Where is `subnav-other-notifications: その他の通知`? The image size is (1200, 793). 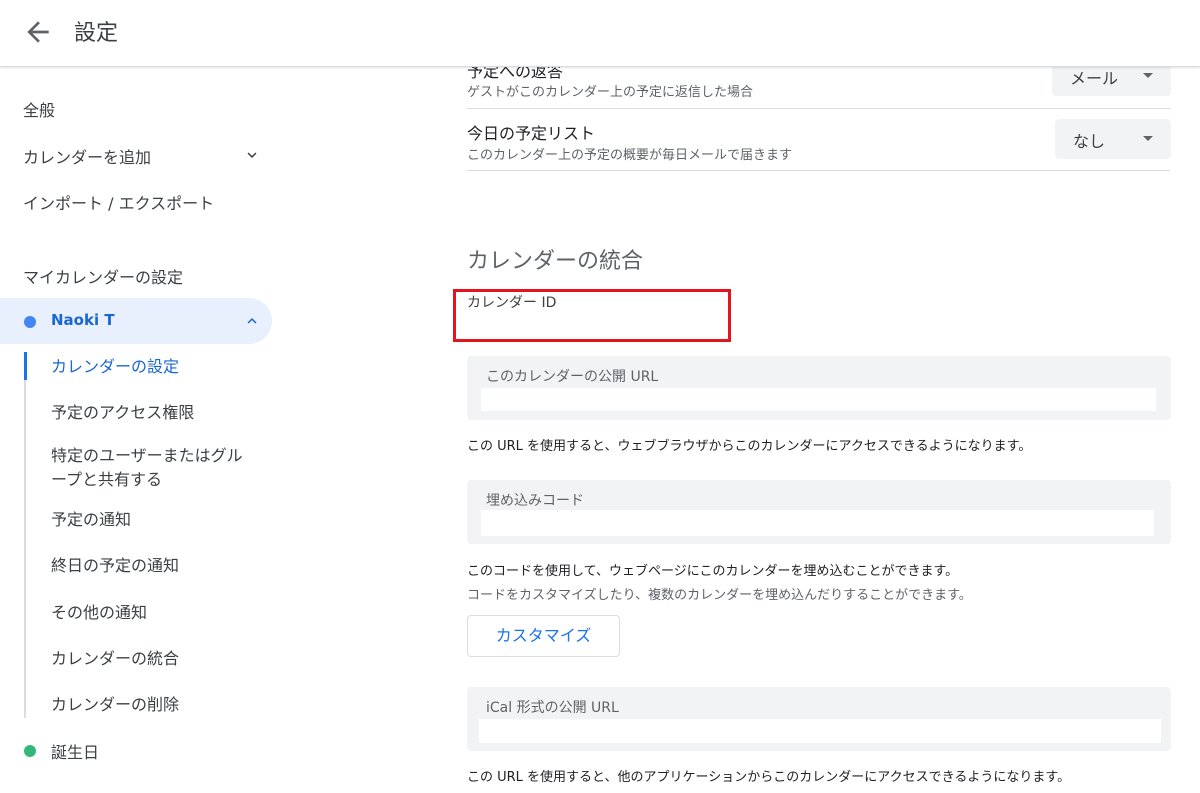 subnav-other-notifications: その他の通知 is located at coordinates (99, 613).